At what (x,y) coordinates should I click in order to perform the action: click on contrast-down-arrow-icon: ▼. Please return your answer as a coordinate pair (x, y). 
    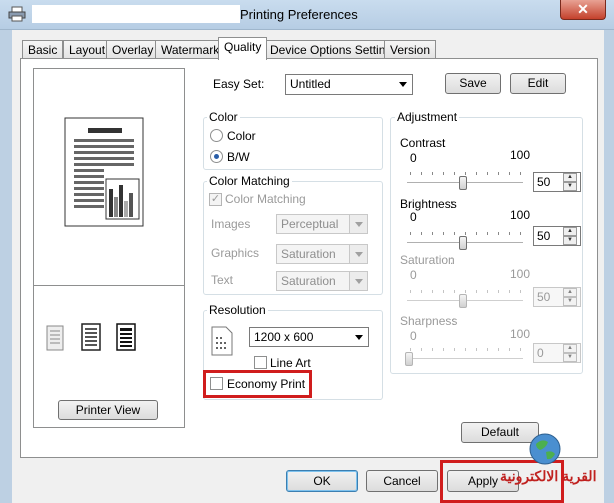
    Looking at the image, I should click on (570, 186).